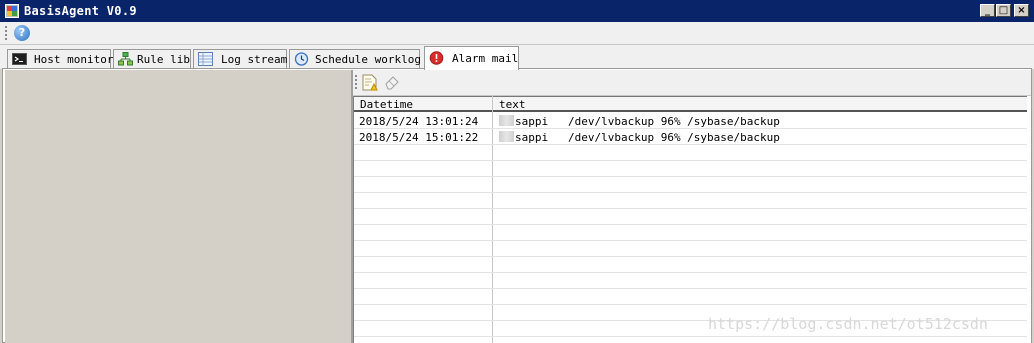  What do you see at coordinates (419, 121) in the screenshot?
I see `cell-datetime: 2018/5/24 13:01:24` at bounding box center [419, 121].